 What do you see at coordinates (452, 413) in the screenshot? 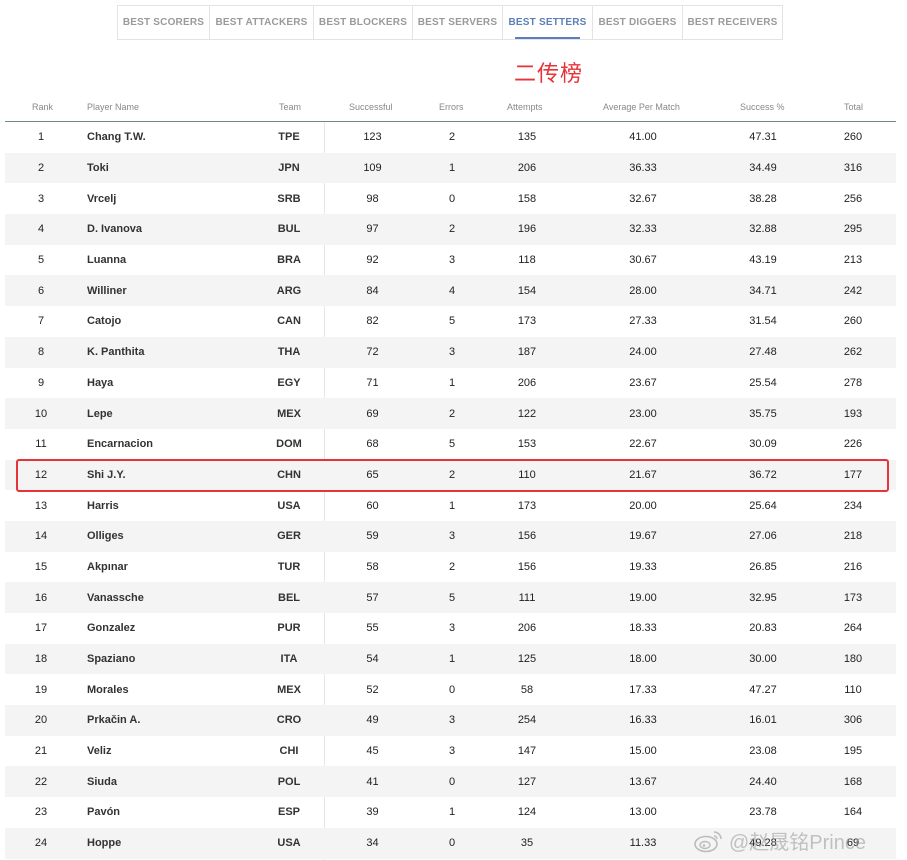
I see `errors-cell: 2` at bounding box center [452, 413].